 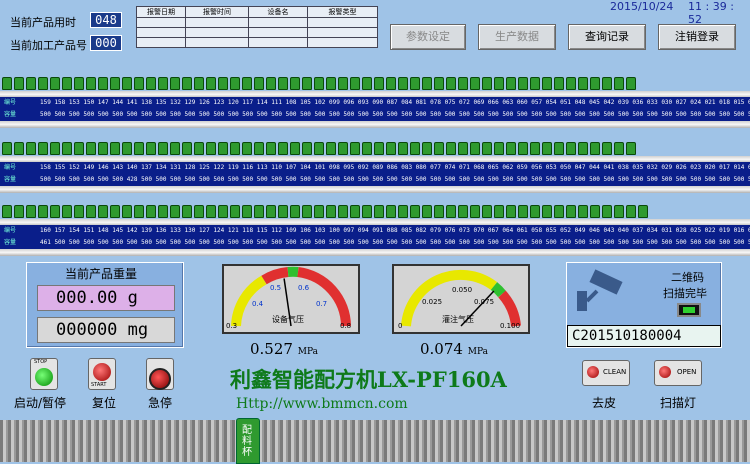 I want to click on tick-label: 0.5, so click(x=275, y=288).